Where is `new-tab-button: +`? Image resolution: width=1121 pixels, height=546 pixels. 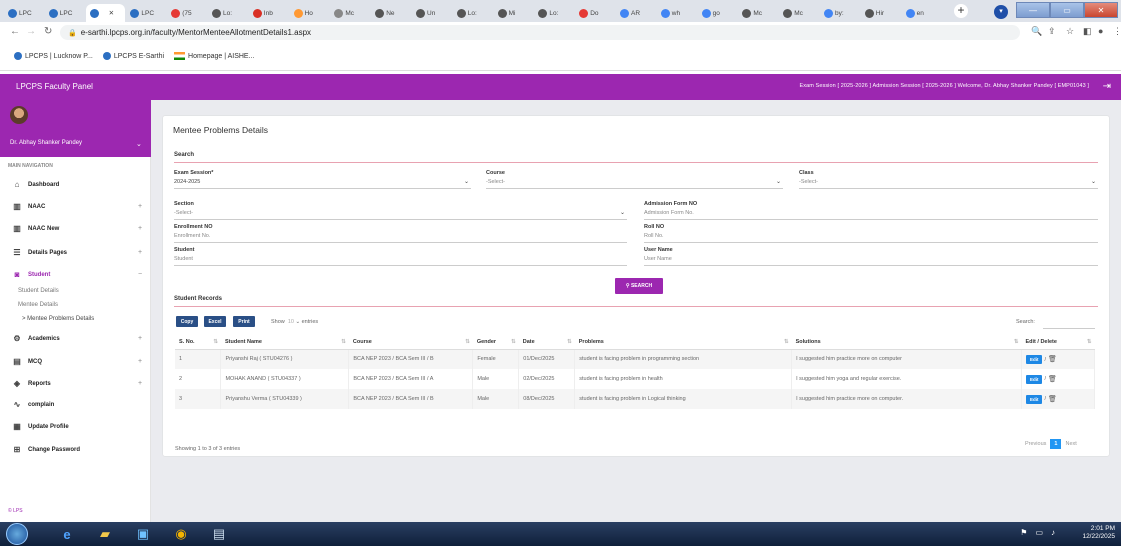
new-tab-button: + is located at coordinates (961, 11).